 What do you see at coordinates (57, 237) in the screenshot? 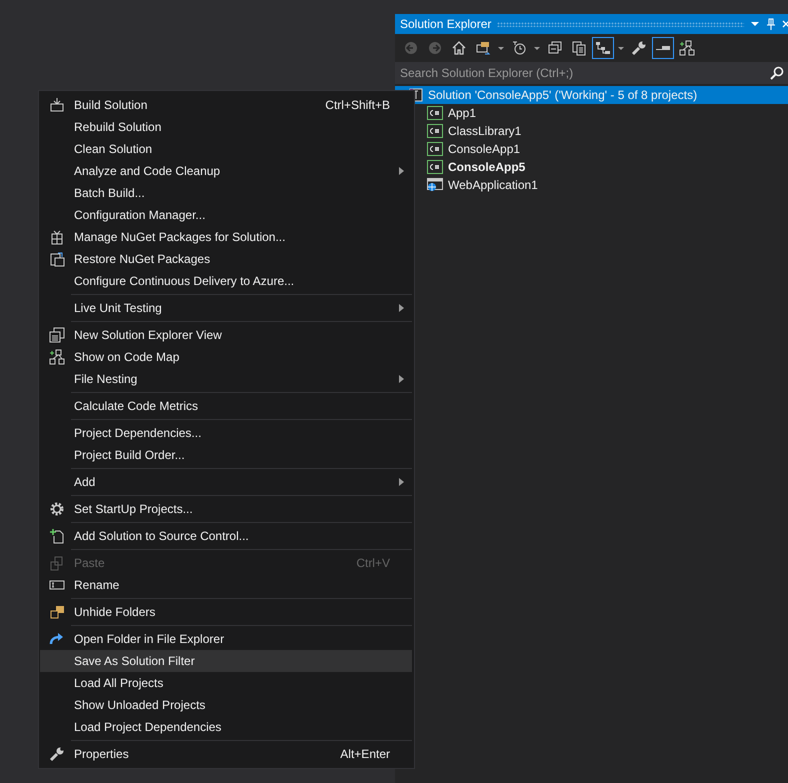
I see `gift-icon` at bounding box center [57, 237].